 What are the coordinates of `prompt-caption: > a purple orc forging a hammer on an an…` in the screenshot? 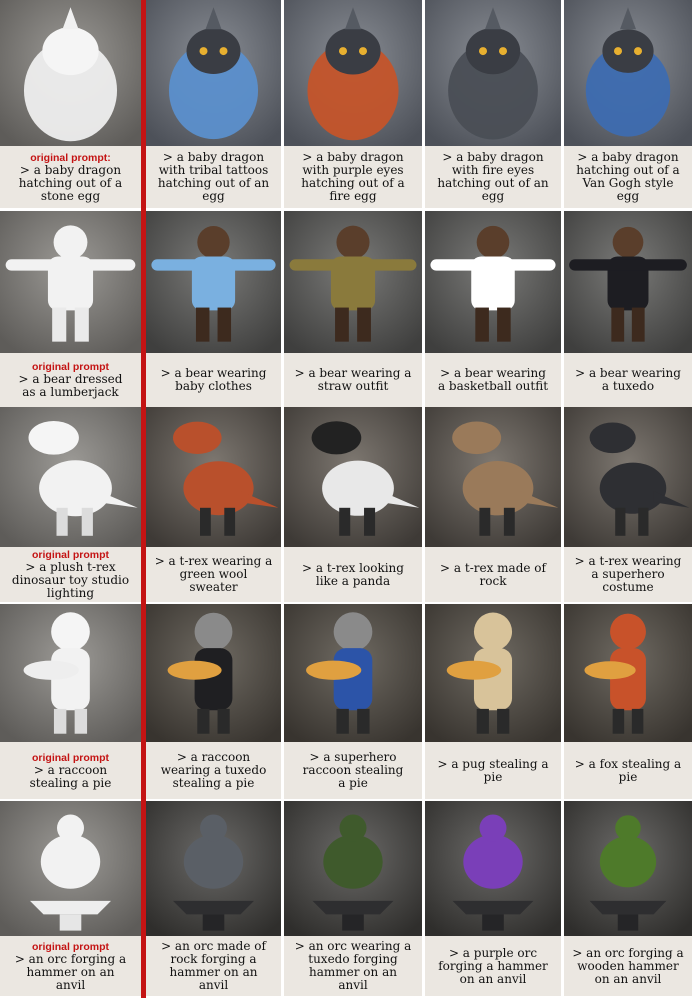 It's located at (493, 966).